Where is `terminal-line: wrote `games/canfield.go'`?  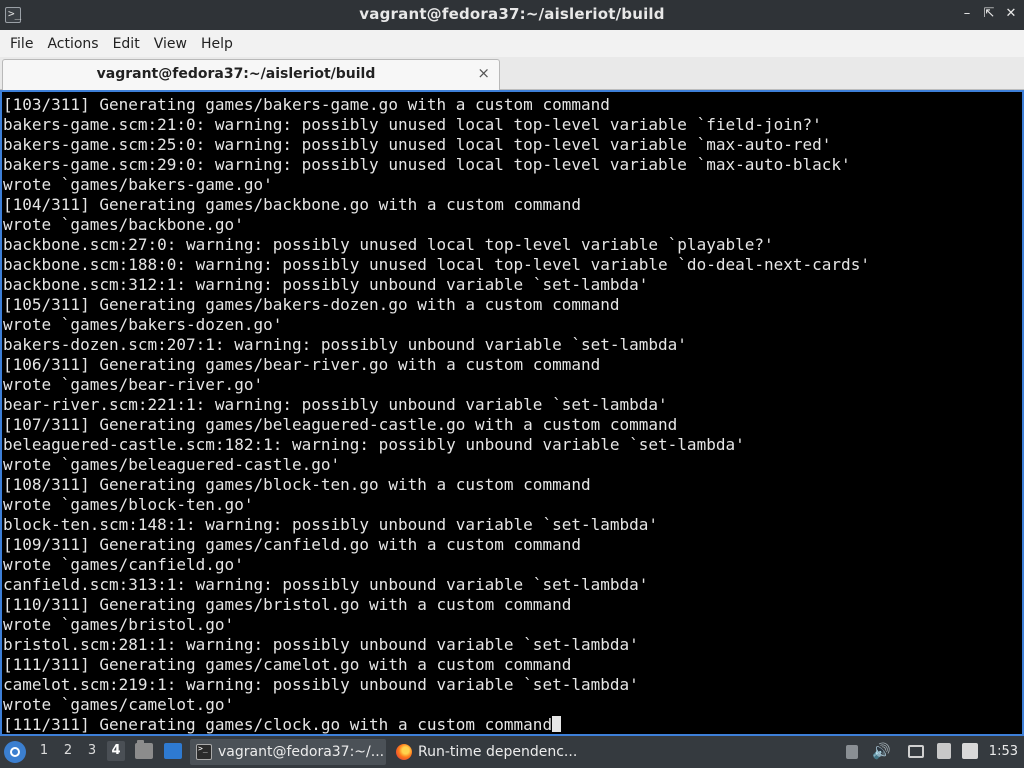
terminal-line: wrote `games/canfield.go' is located at coordinates (436, 565).